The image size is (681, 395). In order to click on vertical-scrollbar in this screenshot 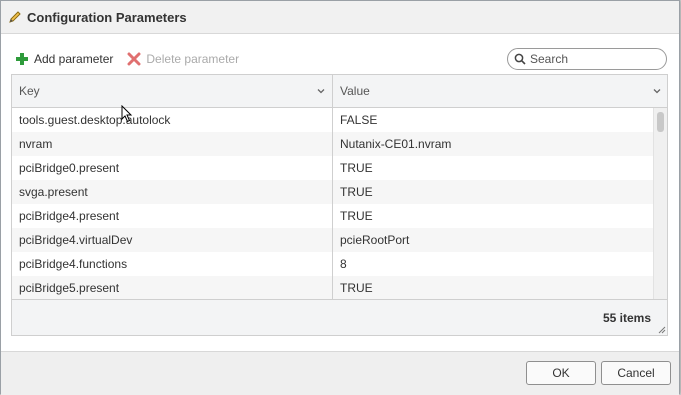, I will do `click(660, 204)`.